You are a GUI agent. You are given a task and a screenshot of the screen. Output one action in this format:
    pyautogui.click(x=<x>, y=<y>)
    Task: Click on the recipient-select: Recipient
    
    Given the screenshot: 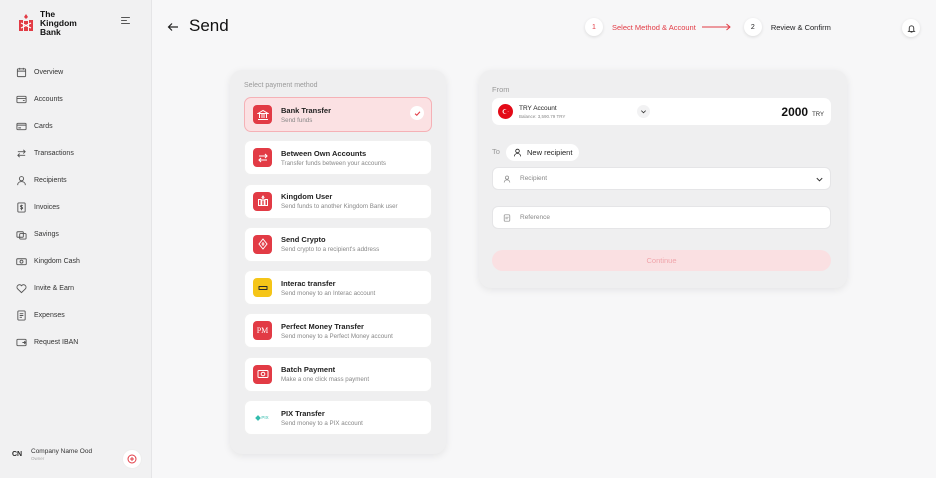 What is the action you would take?
    pyautogui.click(x=661, y=178)
    